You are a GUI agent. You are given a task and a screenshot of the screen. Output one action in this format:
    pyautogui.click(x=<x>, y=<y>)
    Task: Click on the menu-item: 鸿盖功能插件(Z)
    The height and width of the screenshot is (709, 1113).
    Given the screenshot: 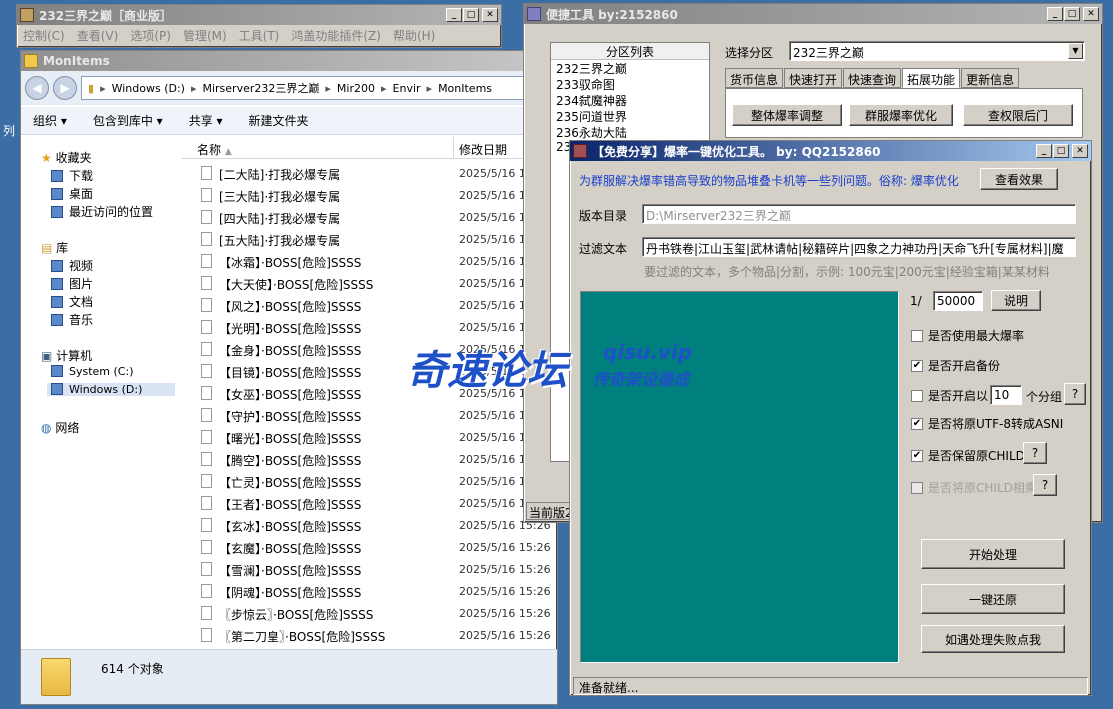 What is the action you would take?
    pyautogui.click(x=336, y=35)
    